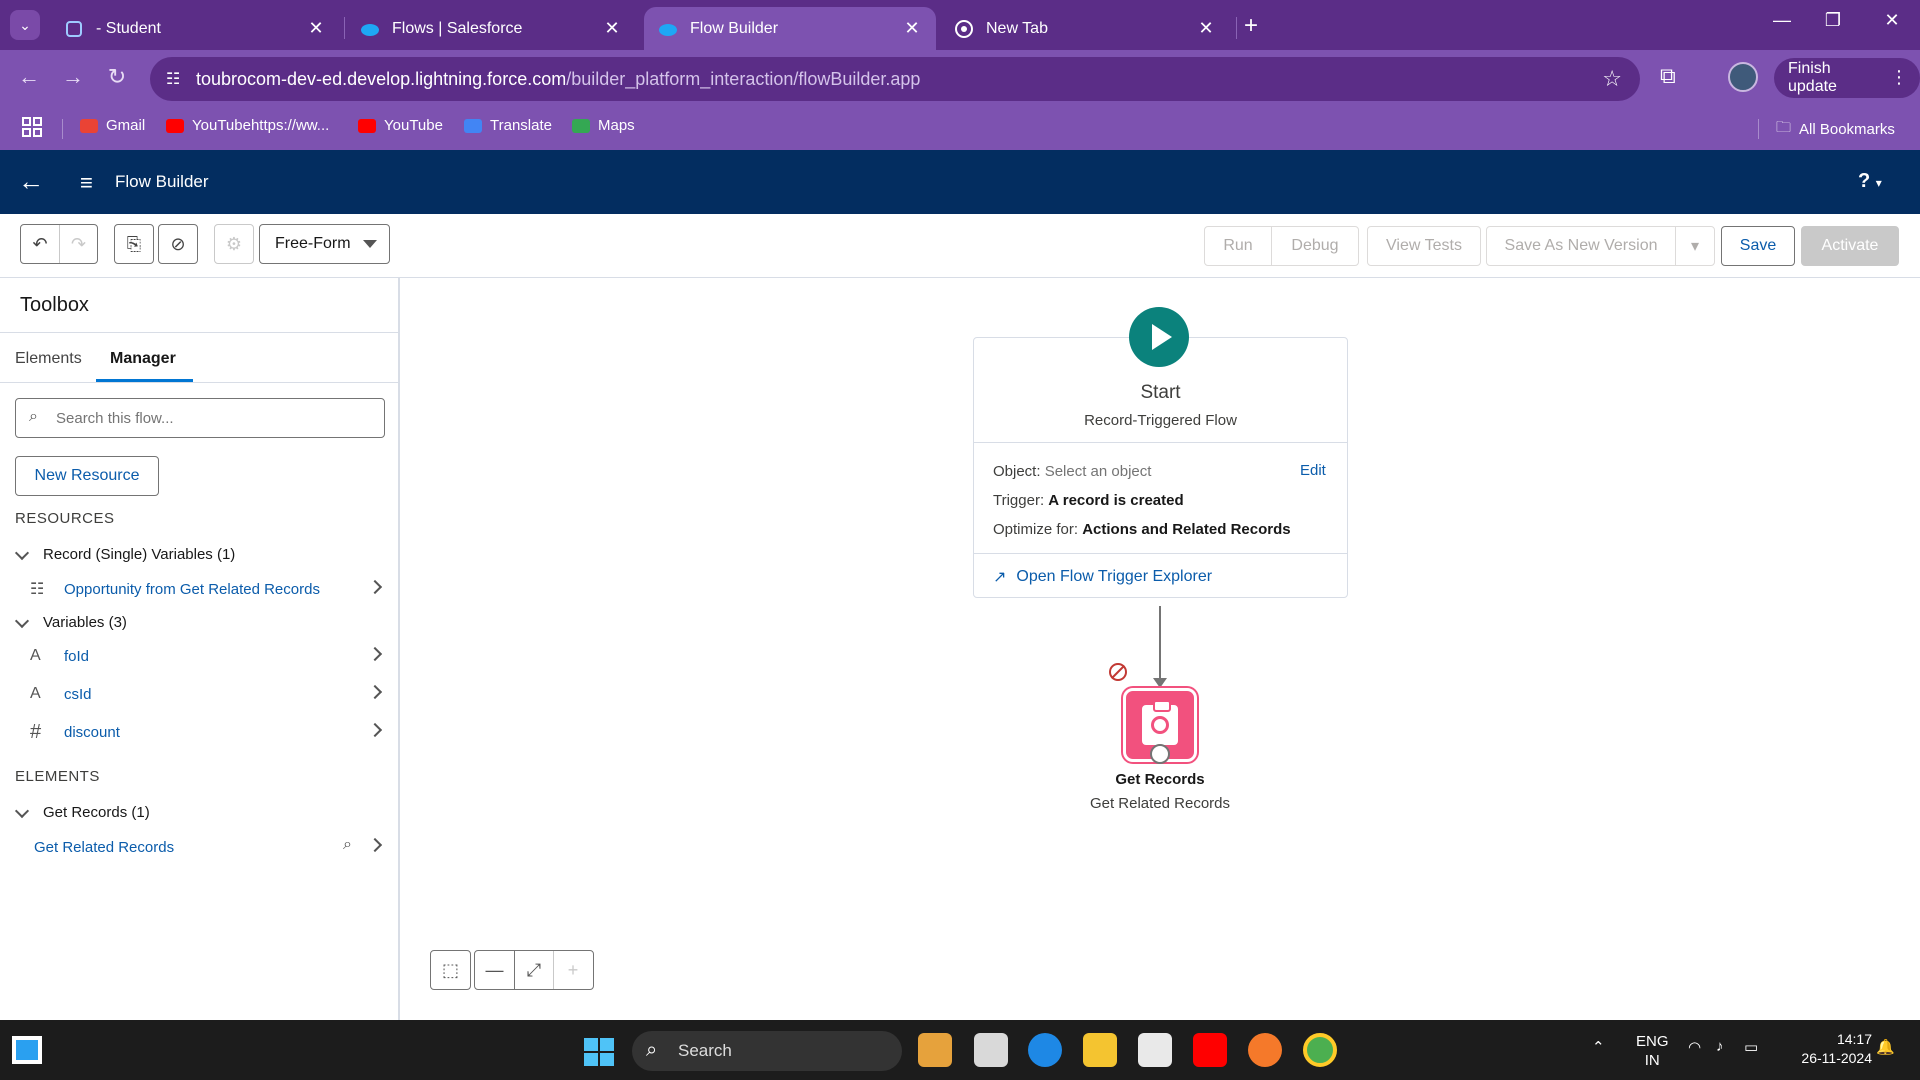 The height and width of the screenshot is (1080, 1920). Describe the element at coordinates (1870, 181) in the screenshot. I see `help-menu: ? ▾` at that location.